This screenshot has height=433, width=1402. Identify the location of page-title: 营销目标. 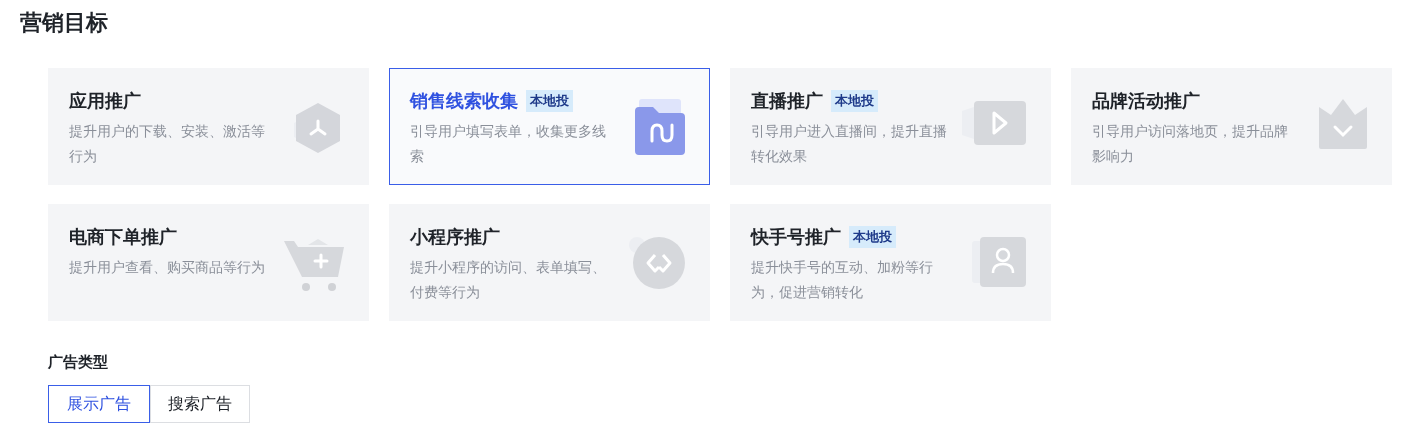
(64, 23).